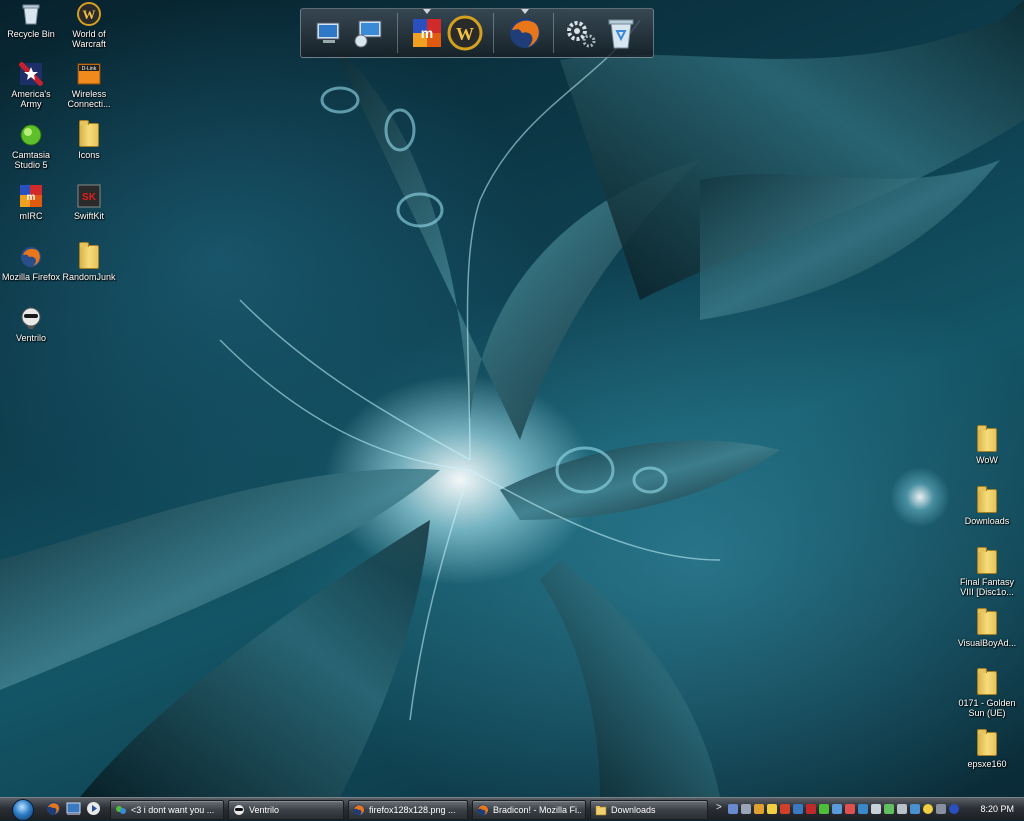 This screenshot has width=1024, height=821. What do you see at coordinates (89, 74) in the screenshot?
I see `dlink-wireless-icon: D-Link` at bounding box center [89, 74].